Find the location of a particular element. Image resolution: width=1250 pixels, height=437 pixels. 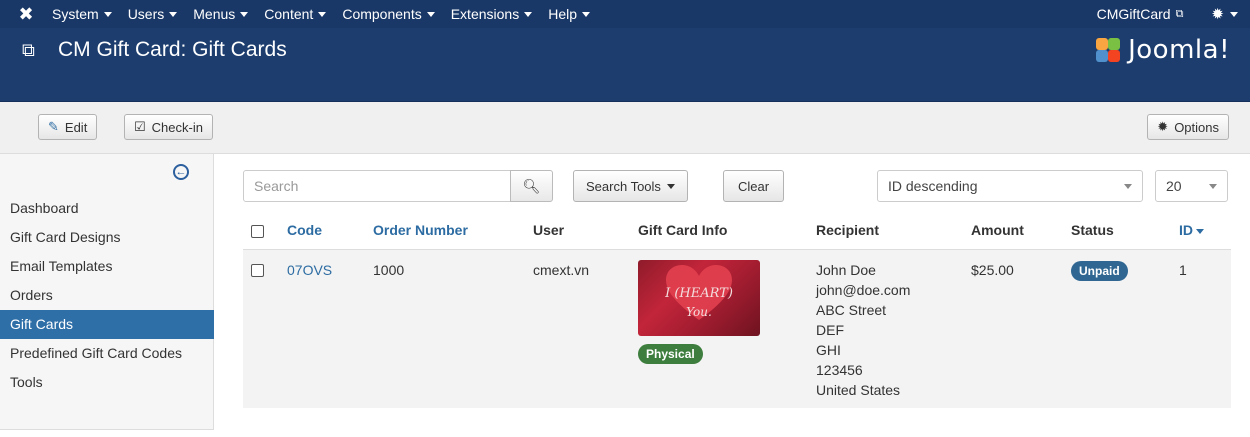

column-user: User is located at coordinates (577, 230).